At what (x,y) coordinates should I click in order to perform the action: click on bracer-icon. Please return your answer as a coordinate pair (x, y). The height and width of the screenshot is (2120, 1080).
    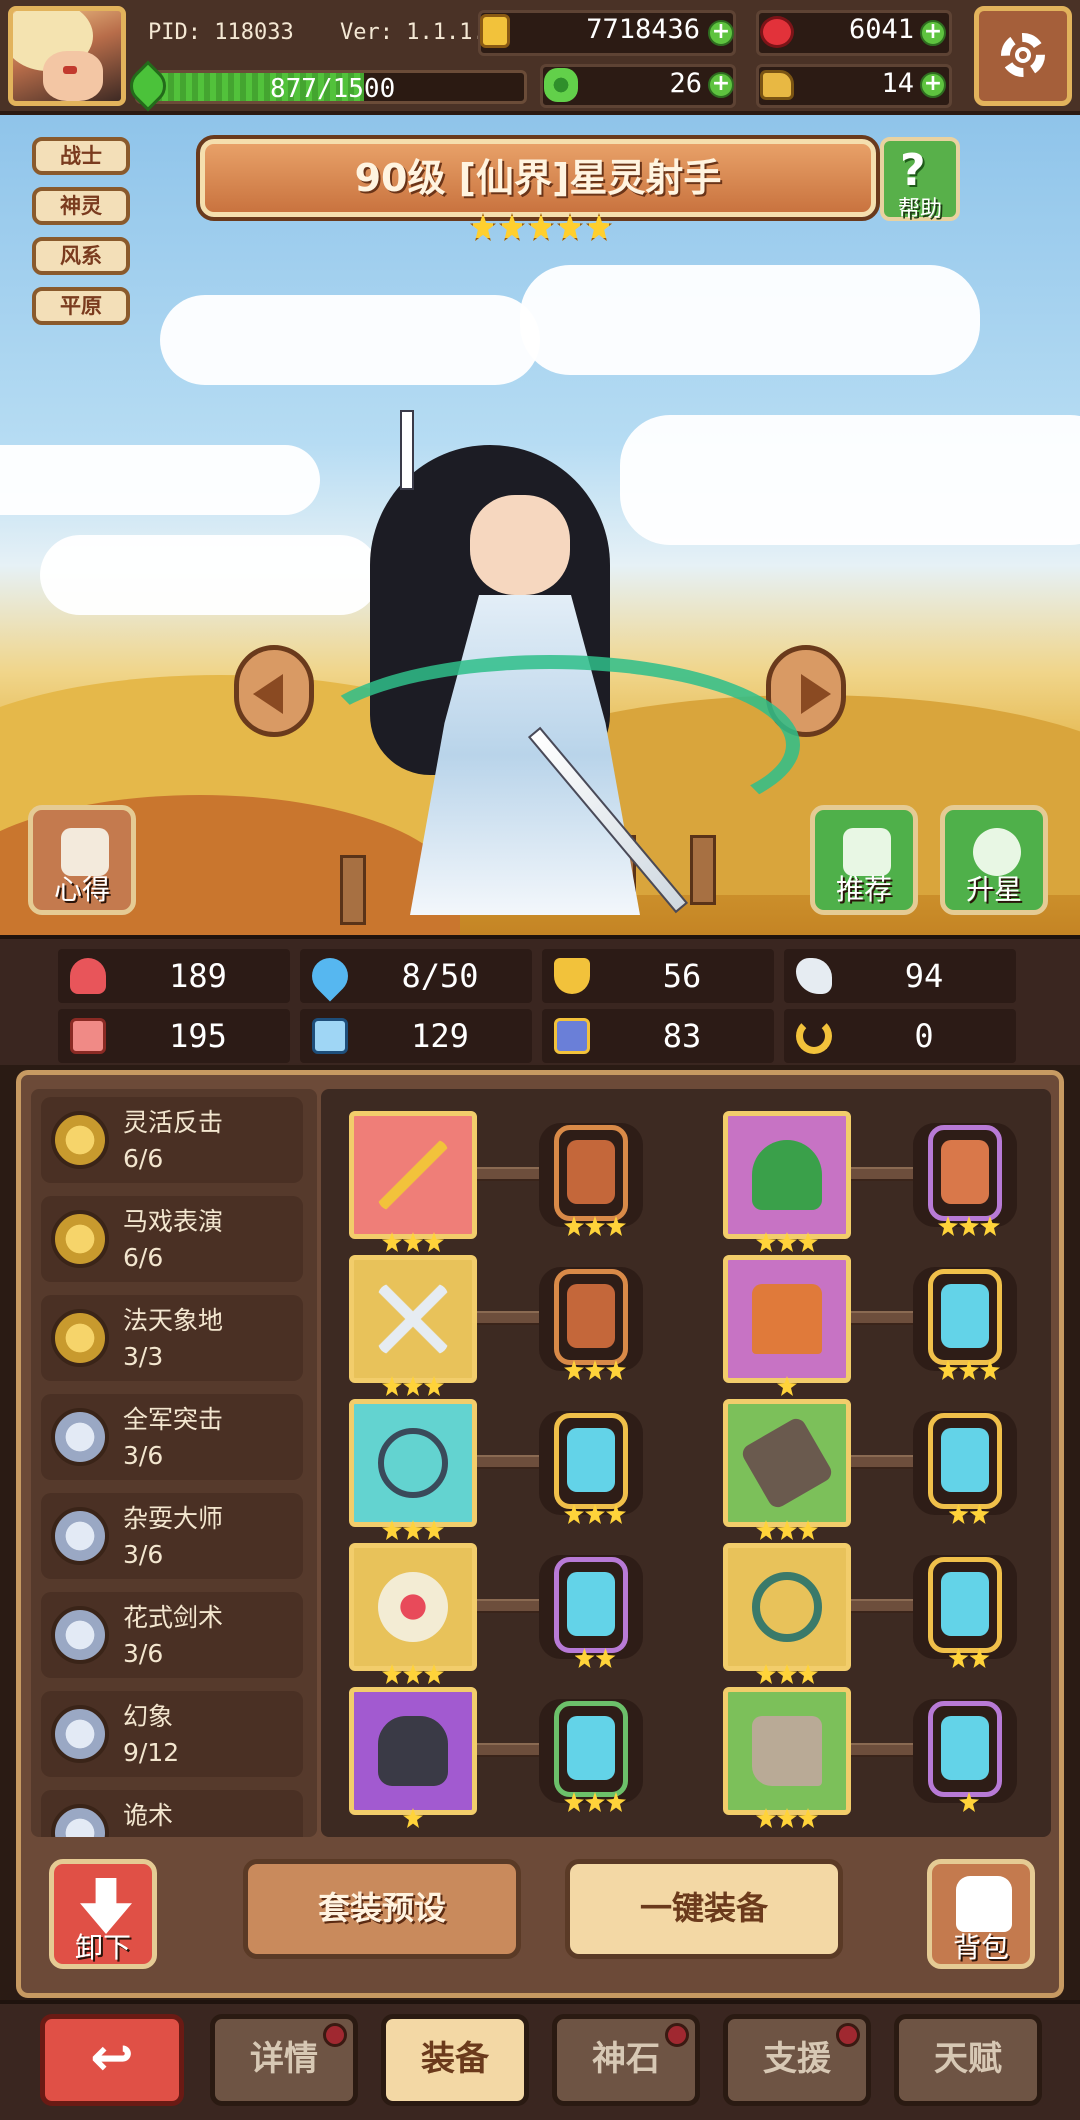
    Looking at the image, I should click on (787, 1463).